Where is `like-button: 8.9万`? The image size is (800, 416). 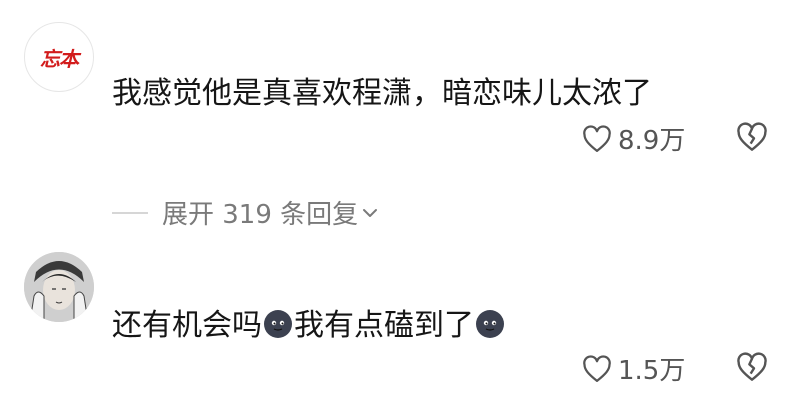 like-button: 8.9万 is located at coordinates (633, 138).